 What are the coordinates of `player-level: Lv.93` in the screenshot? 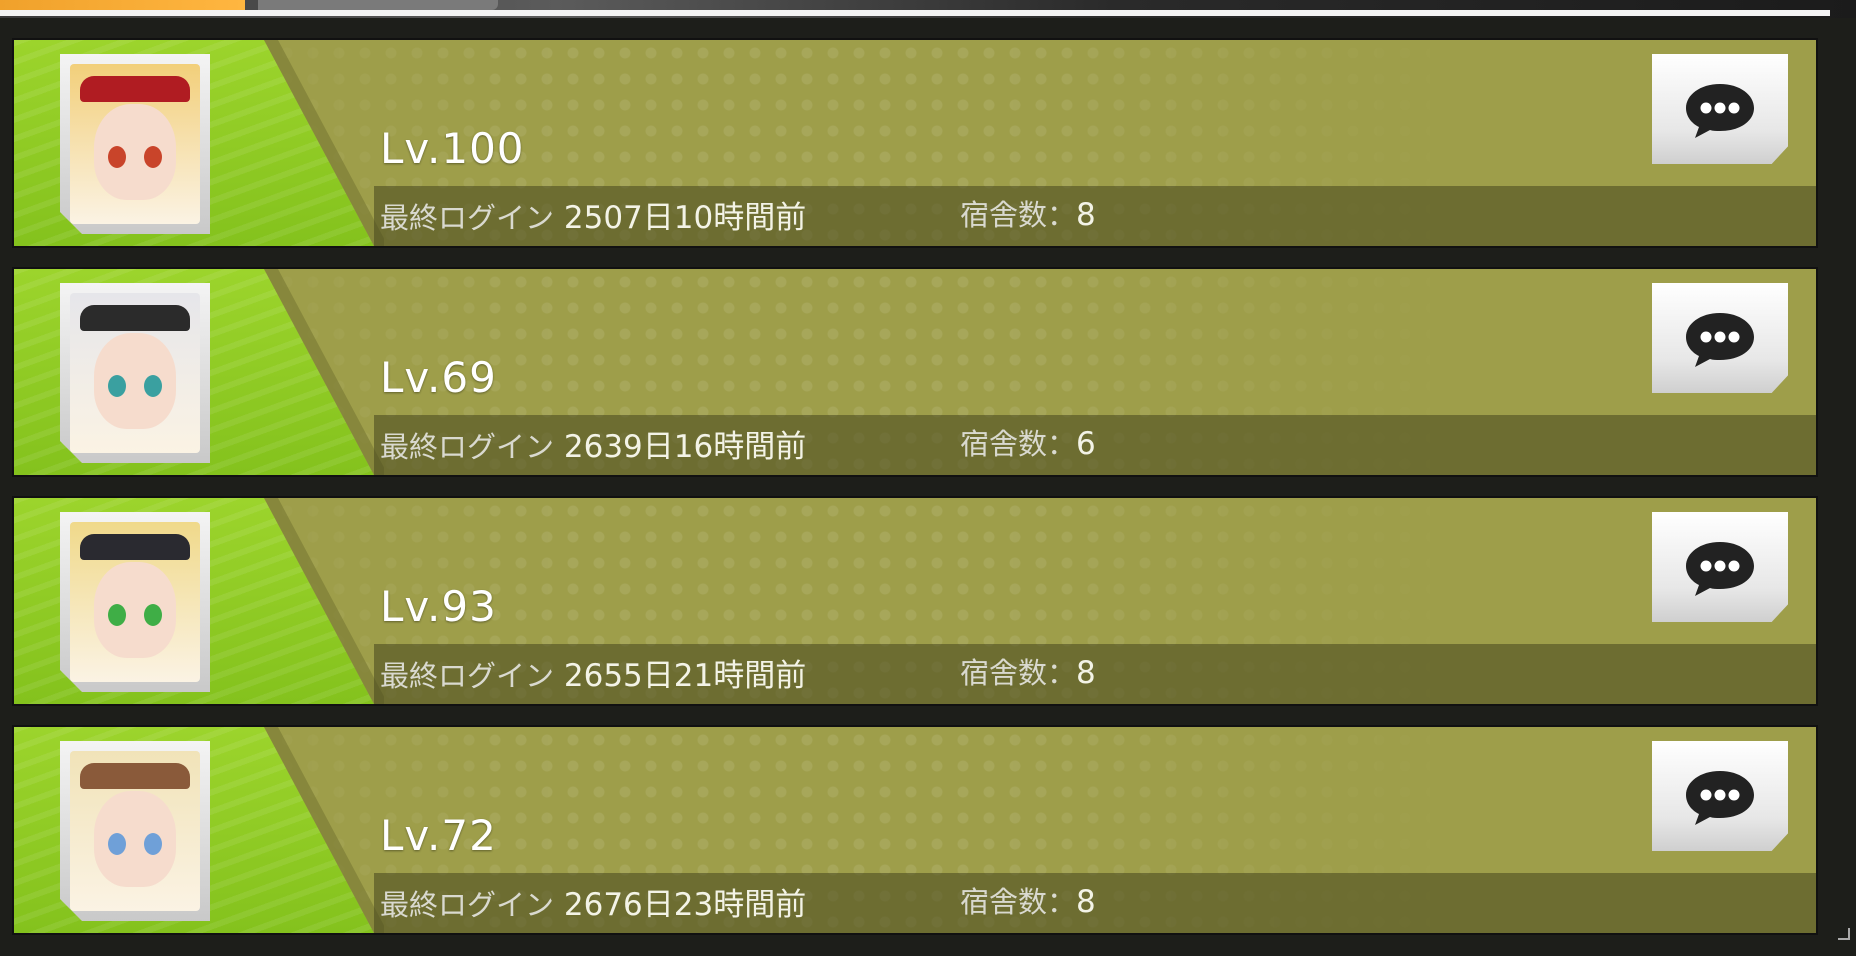 It's located at (438, 606).